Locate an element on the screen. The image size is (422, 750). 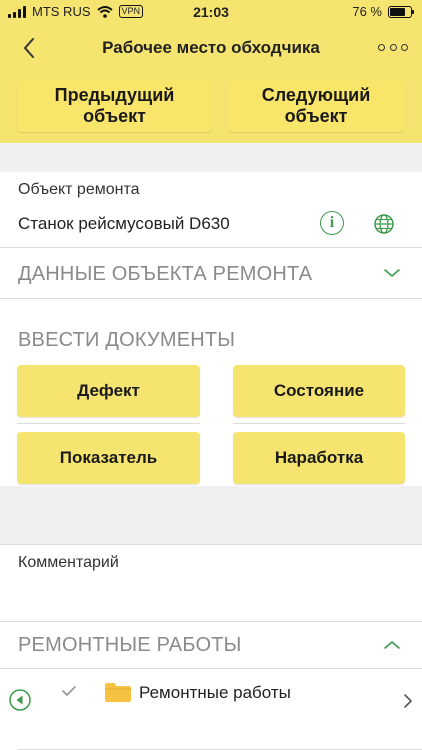
globe-icon is located at coordinates (384, 224).